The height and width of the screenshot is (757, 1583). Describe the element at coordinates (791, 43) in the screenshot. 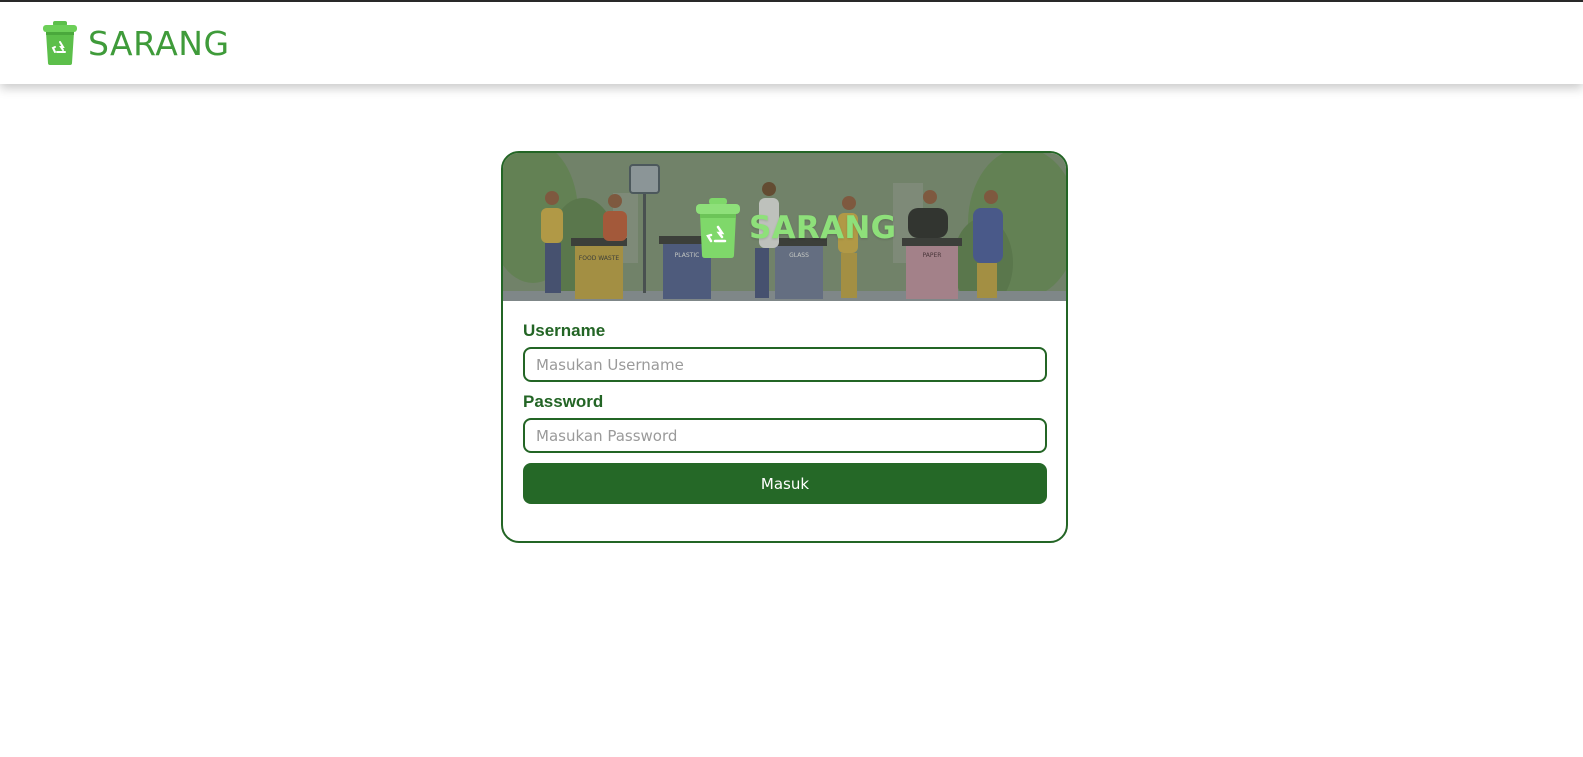

I see `navbar: SARANG` at that location.